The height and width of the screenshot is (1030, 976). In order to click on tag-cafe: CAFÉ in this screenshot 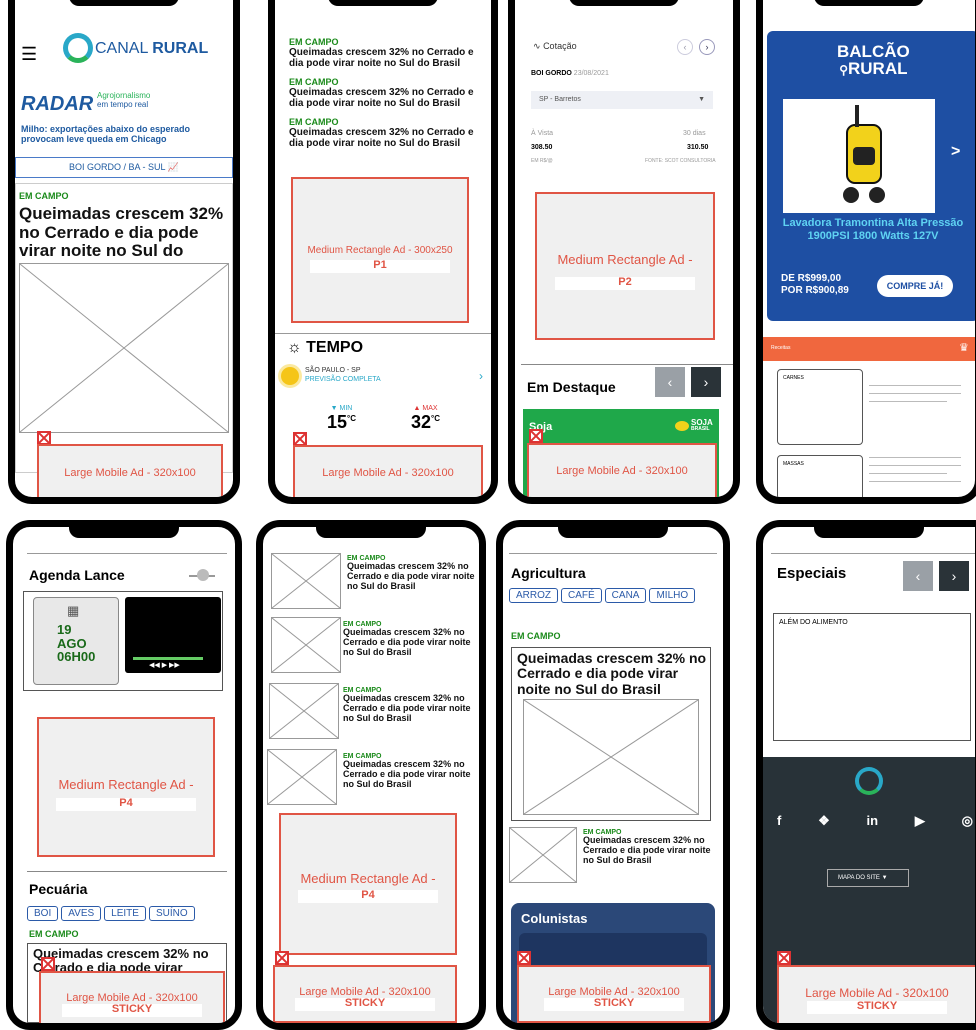, I will do `click(581, 595)`.